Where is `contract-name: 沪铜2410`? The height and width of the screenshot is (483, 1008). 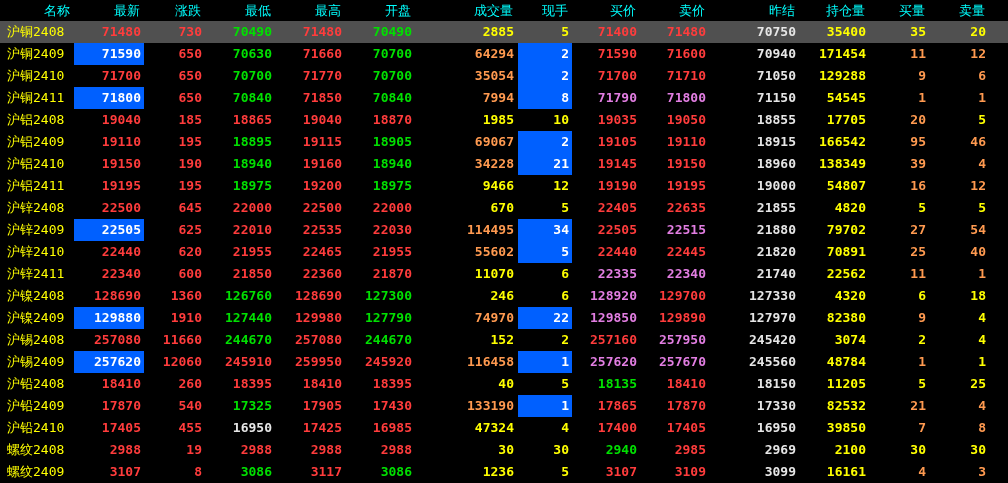
contract-name: 沪铜2410 is located at coordinates (36, 76).